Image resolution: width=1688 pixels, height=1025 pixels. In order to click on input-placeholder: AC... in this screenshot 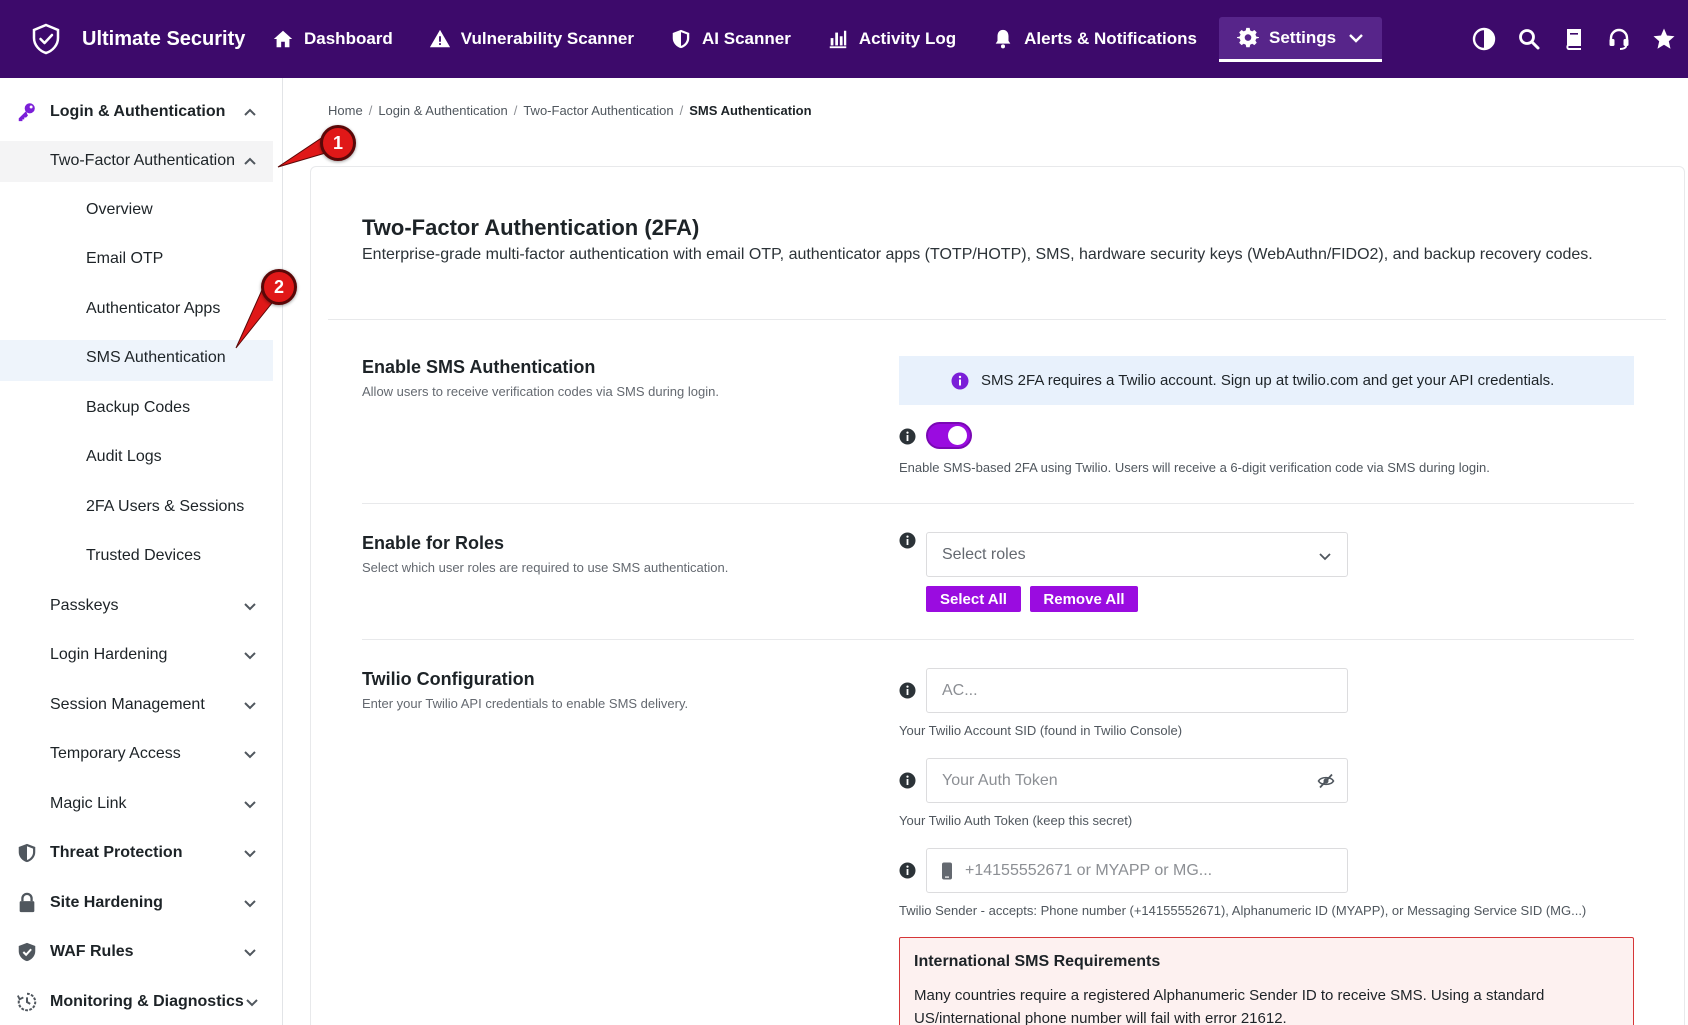, I will do `click(960, 690)`.